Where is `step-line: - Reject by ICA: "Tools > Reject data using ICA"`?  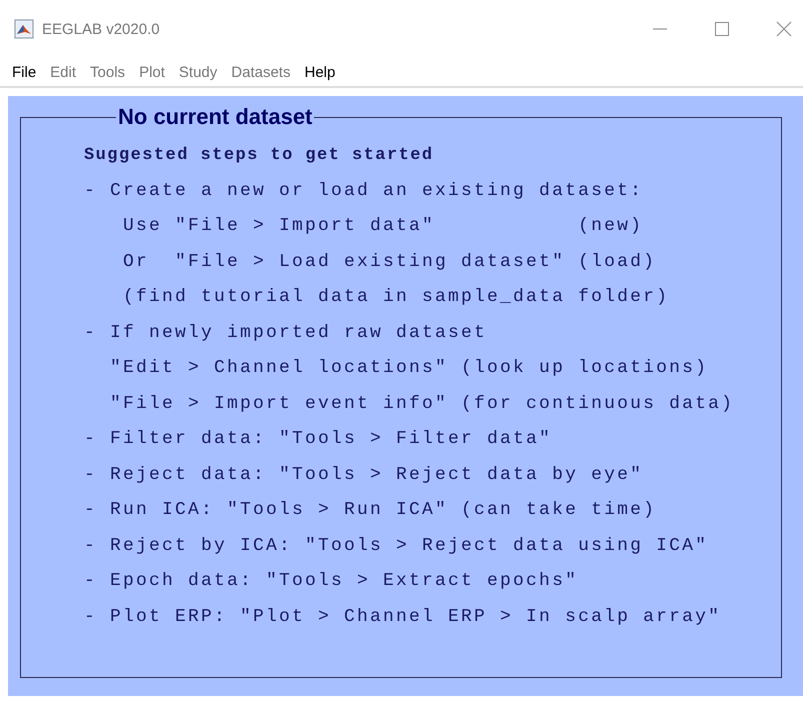
step-line: - Reject by ICA: "Tools > Reject data using ICA" is located at coordinates (397, 546).